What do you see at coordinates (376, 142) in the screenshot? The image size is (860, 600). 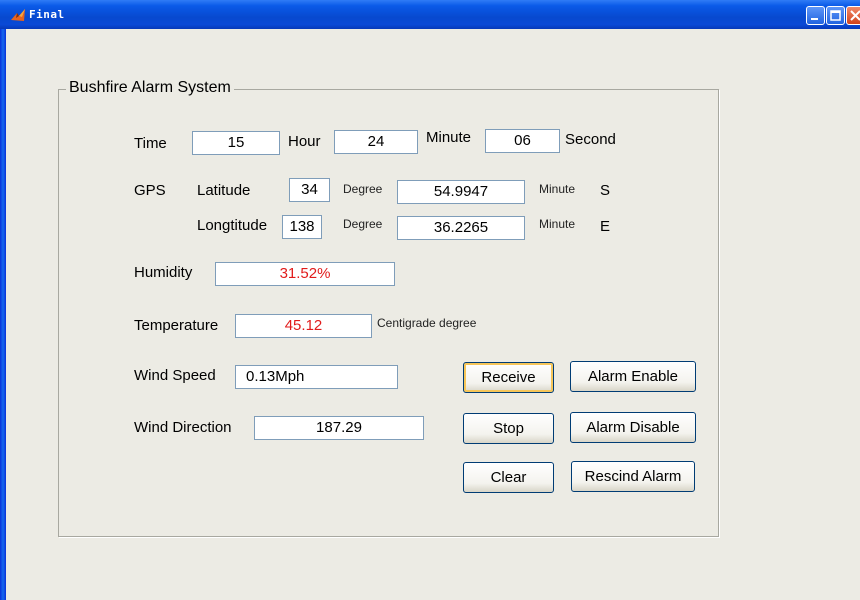 I see `minute-field: 24` at bounding box center [376, 142].